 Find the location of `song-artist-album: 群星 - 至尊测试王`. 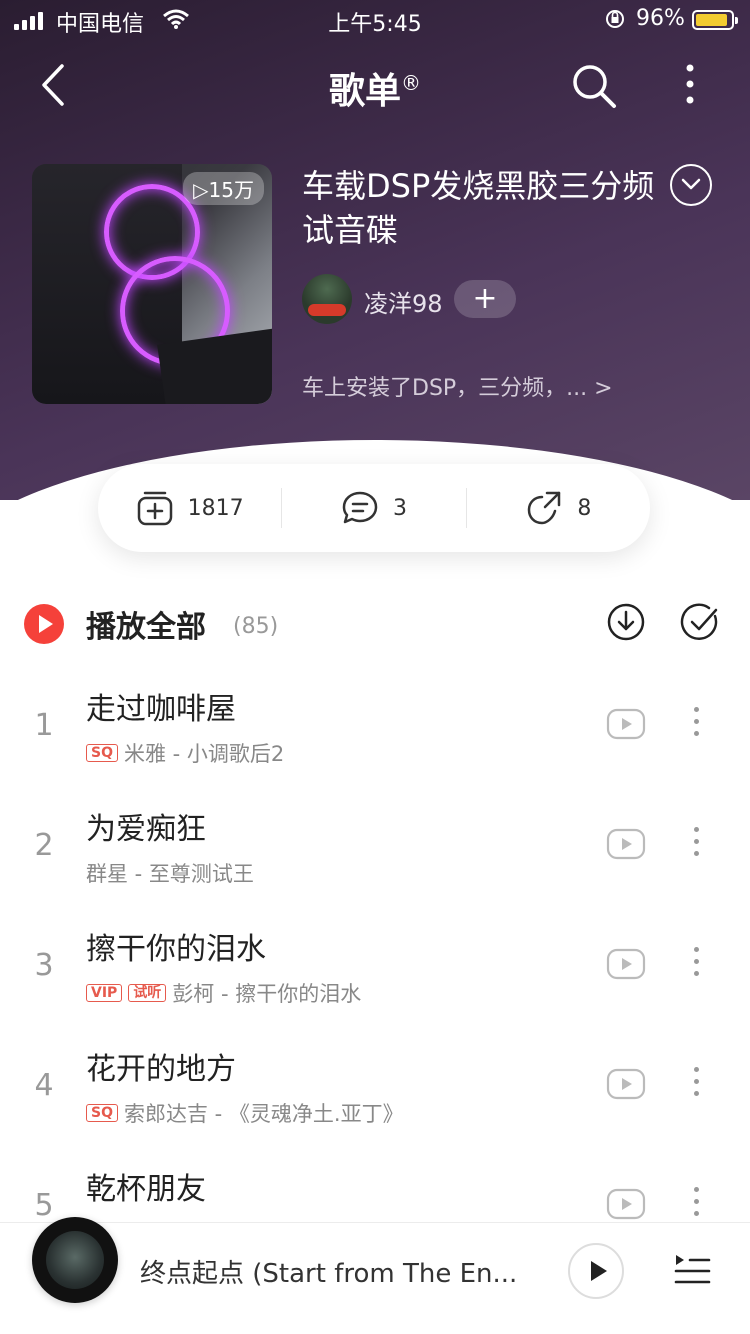

song-artist-album: 群星 - 至尊测试王 is located at coordinates (170, 874).